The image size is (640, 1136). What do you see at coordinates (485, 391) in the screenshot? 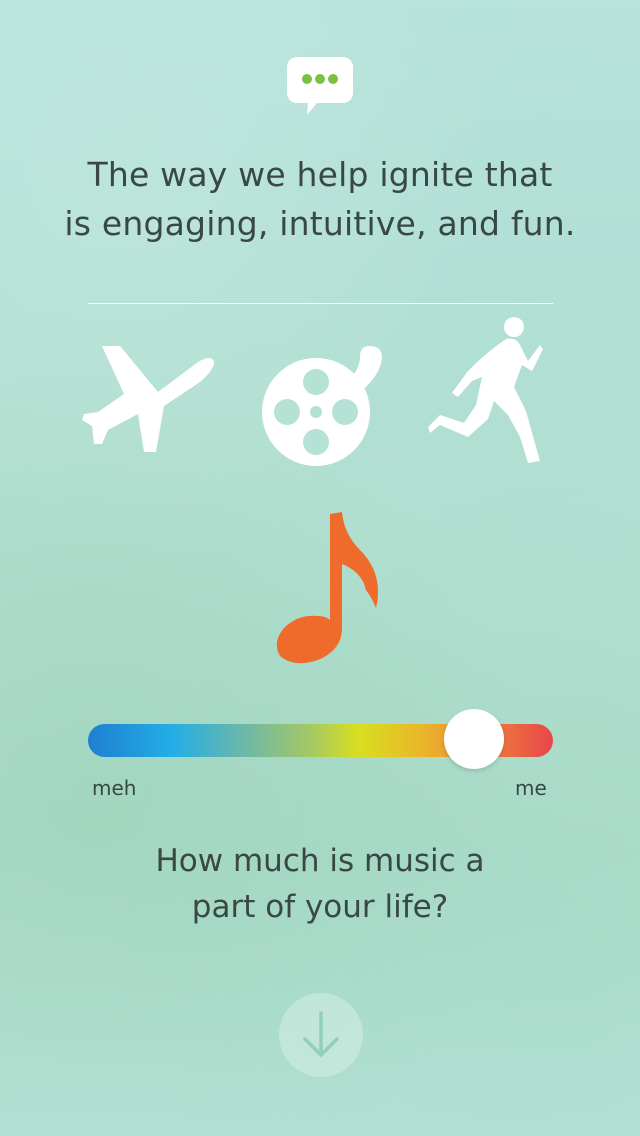
I see `runner-icon` at bounding box center [485, 391].